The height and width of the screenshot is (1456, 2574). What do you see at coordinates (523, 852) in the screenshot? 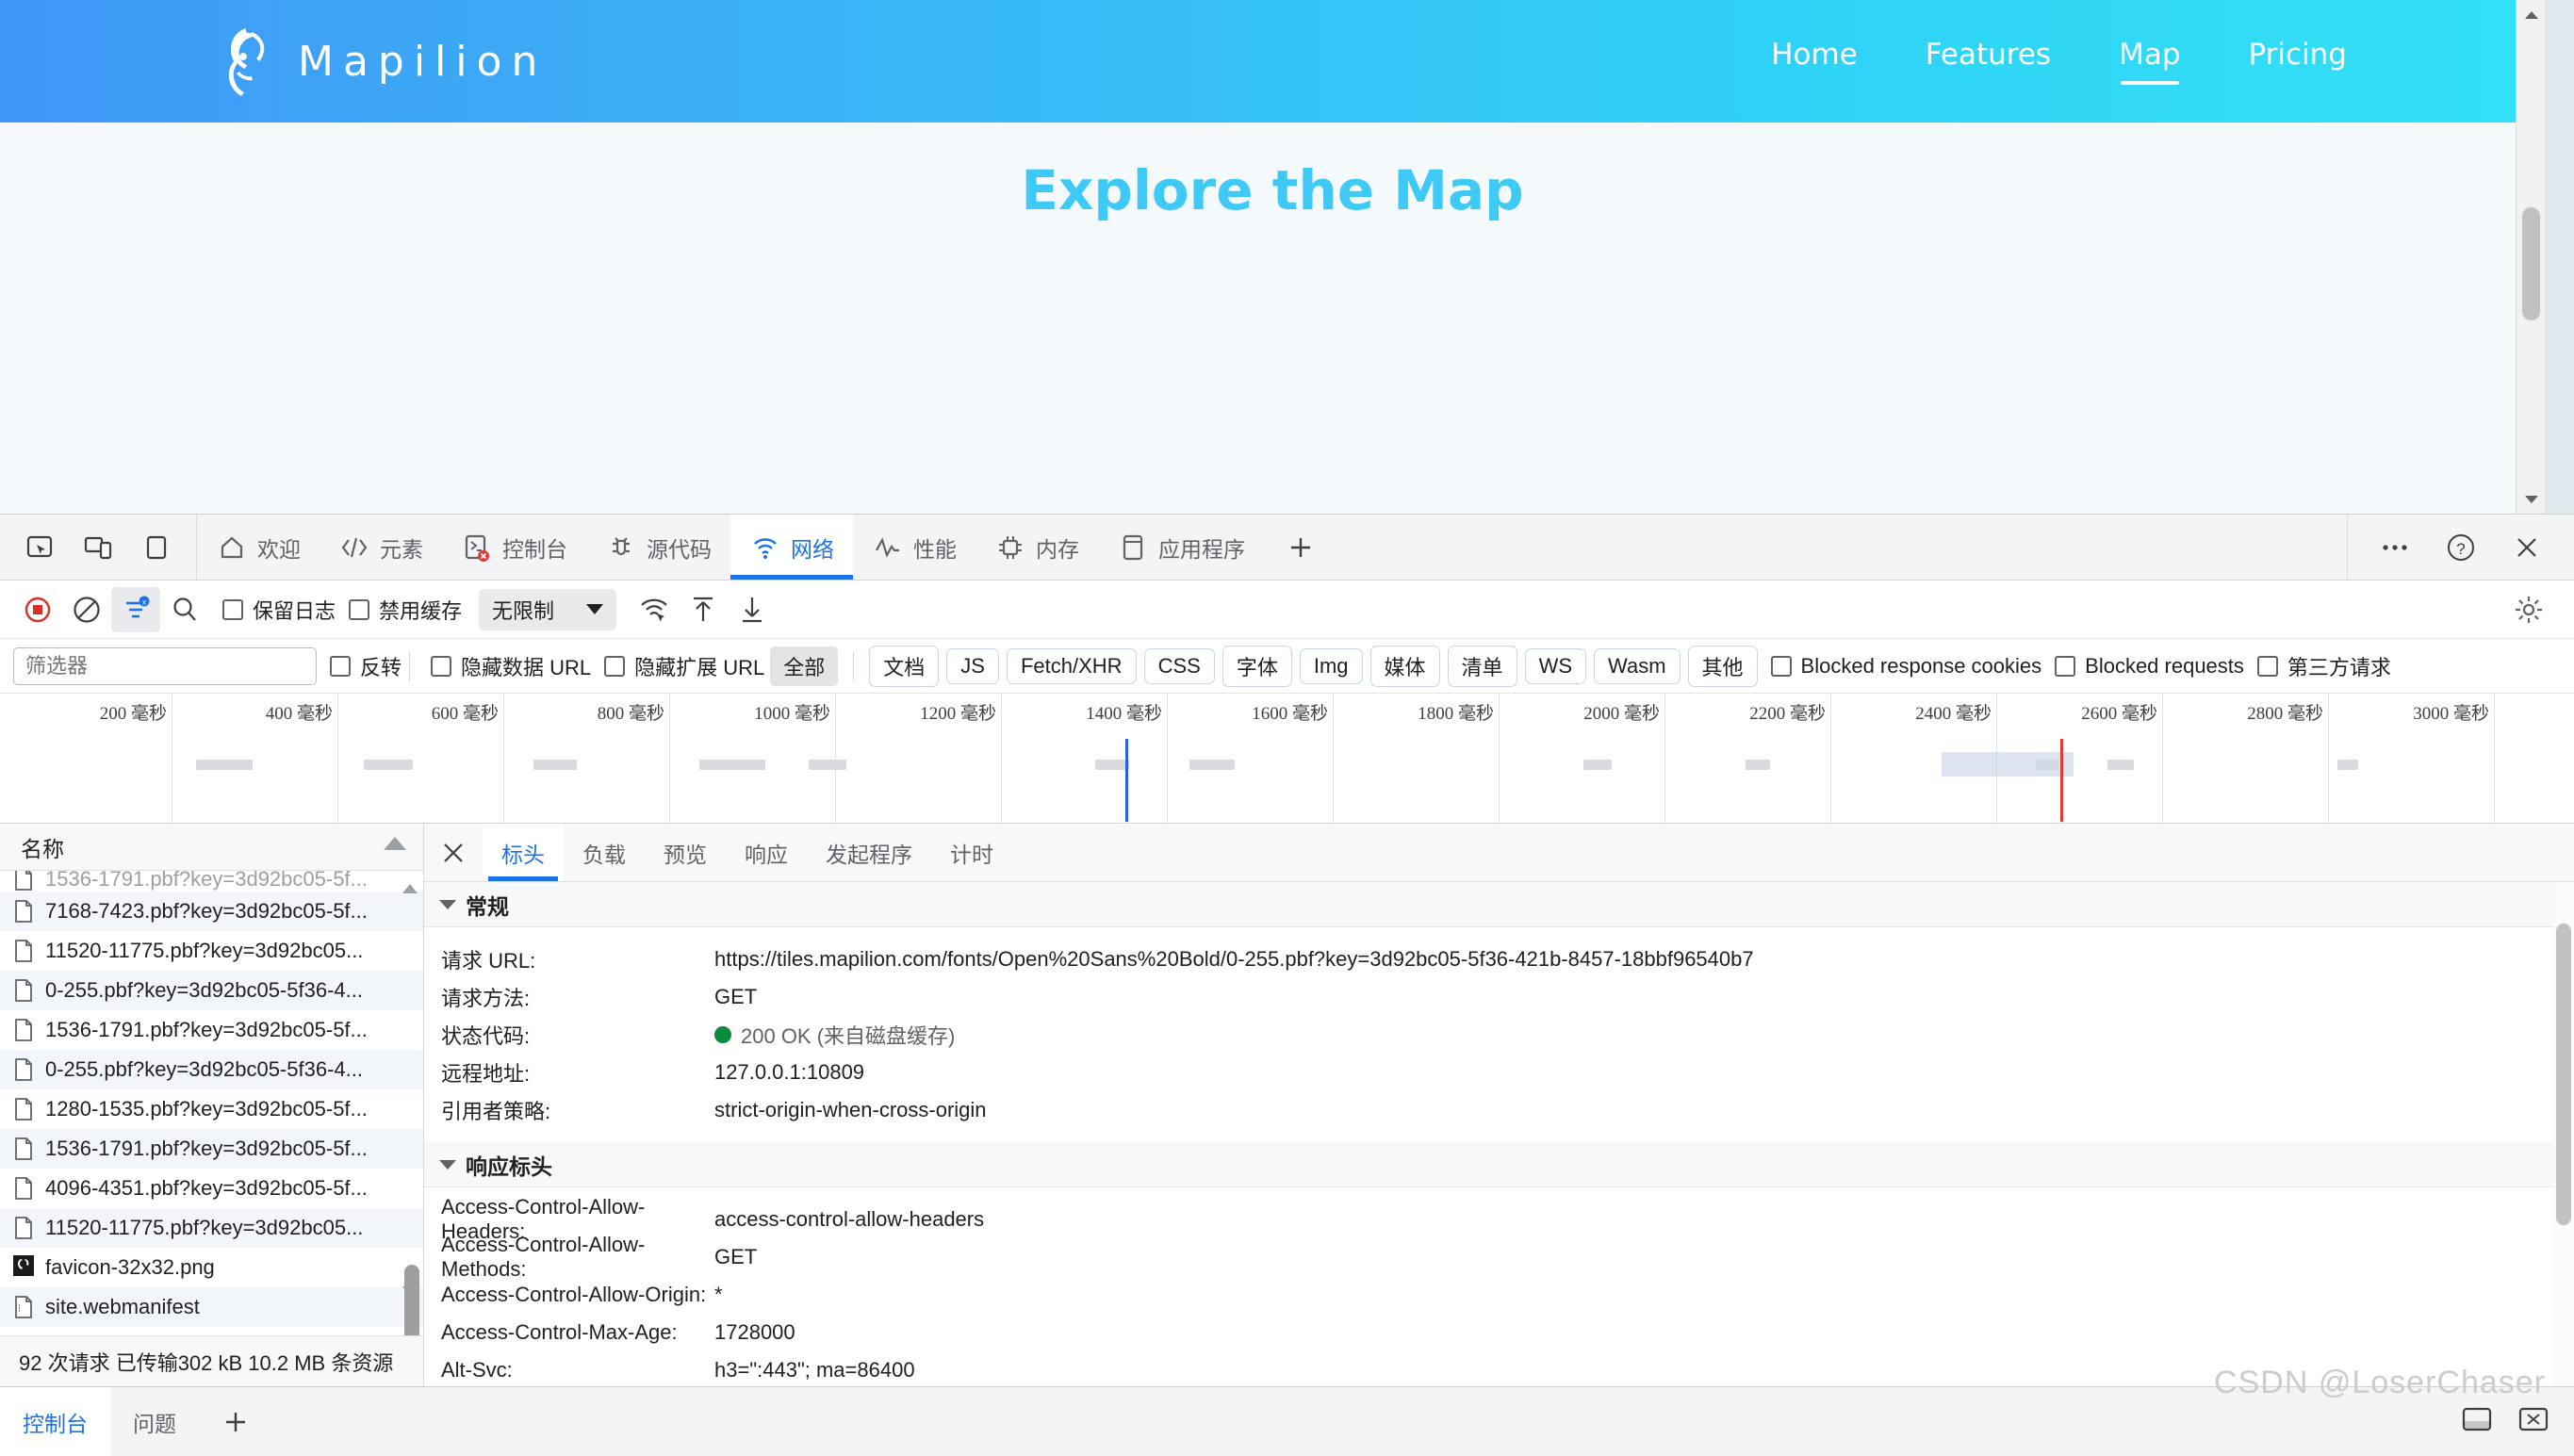
I see `tab-headers: 标头` at bounding box center [523, 852].